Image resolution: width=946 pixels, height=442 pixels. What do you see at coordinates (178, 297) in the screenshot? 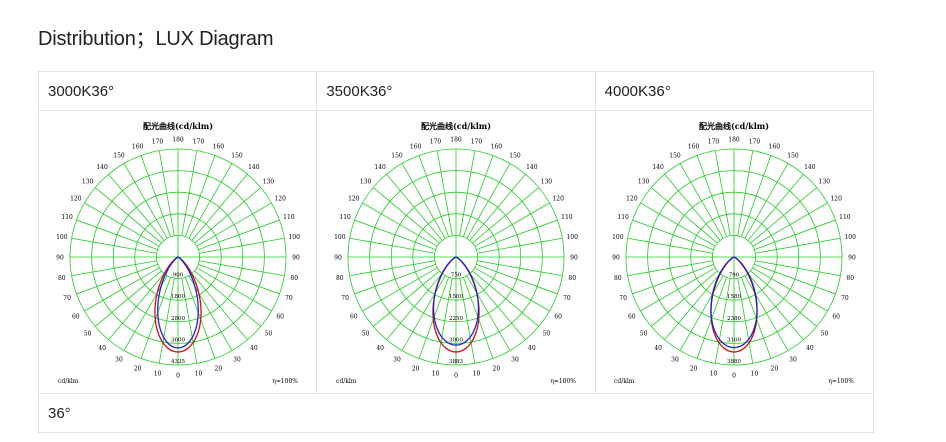
I see `radial-value-label: 1800` at bounding box center [178, 297].